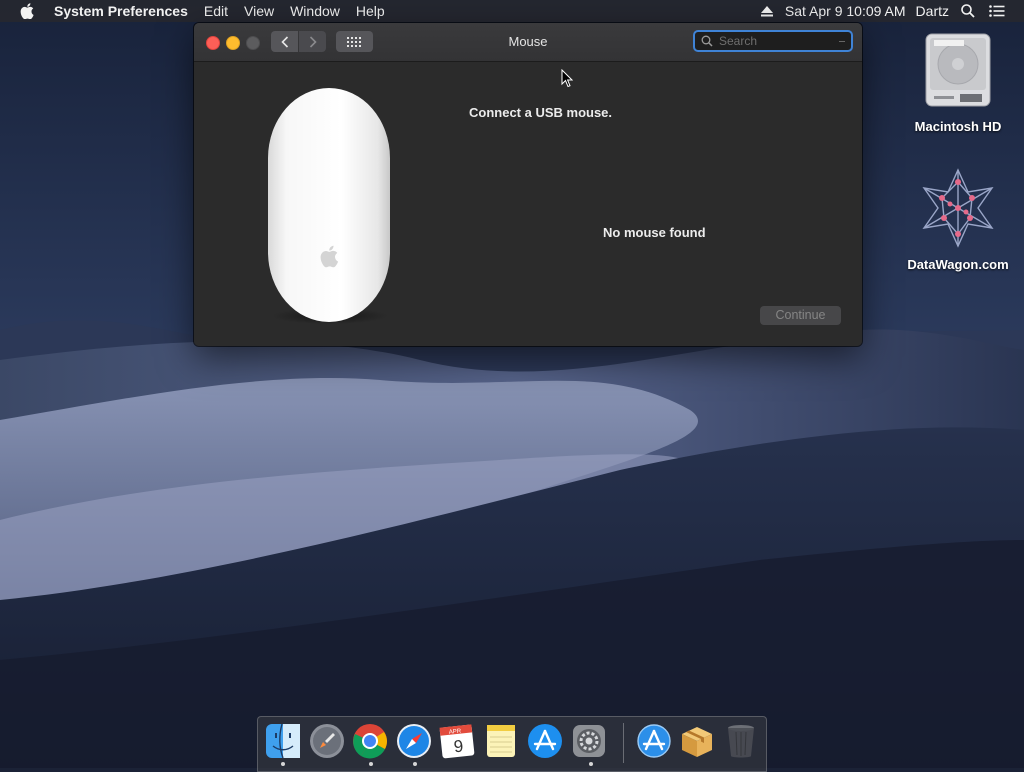 The width and height of the screenshot is (1024, 772). I want to click on search-field, so click(773, 41).